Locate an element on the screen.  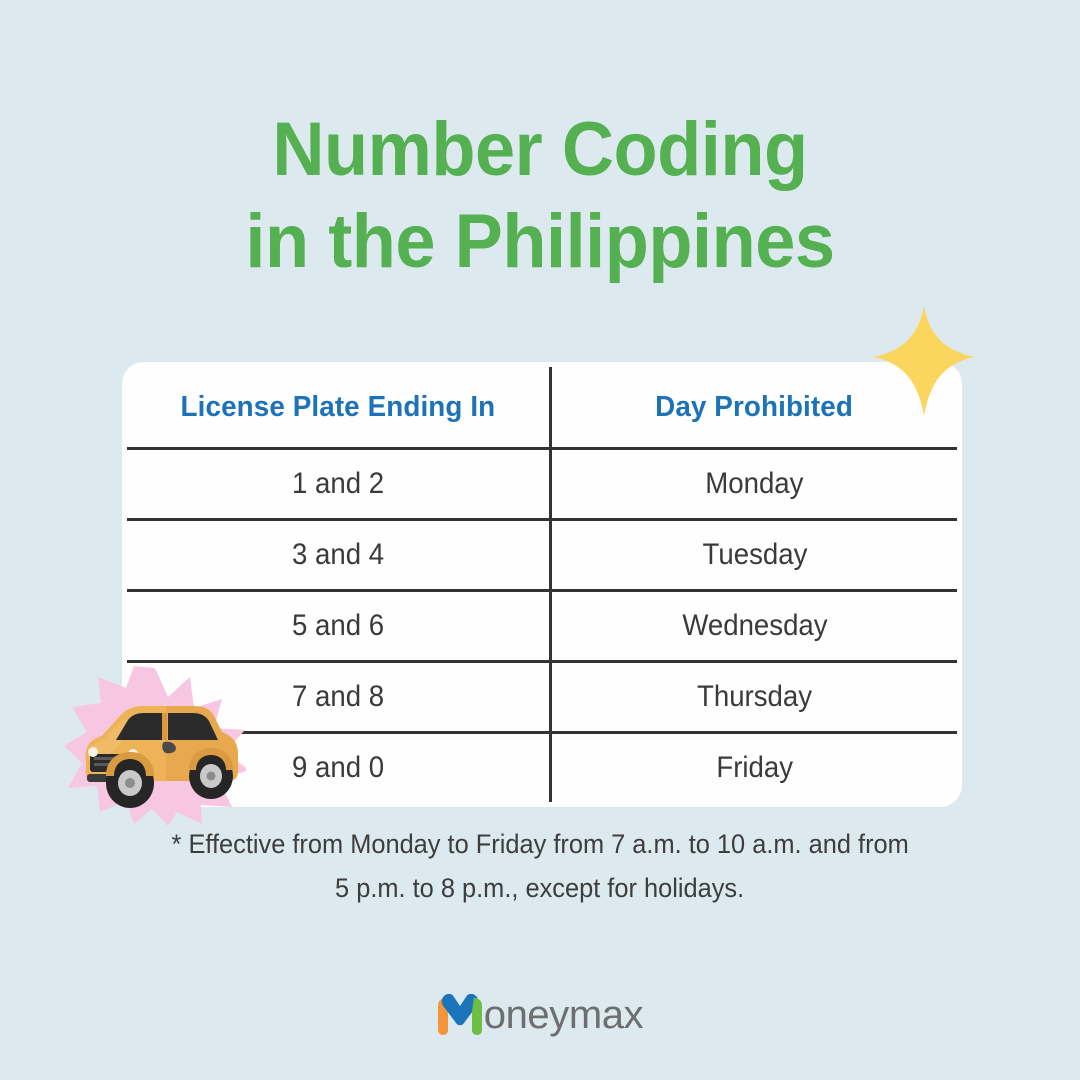
table-header-row: License Plate Ending In Day Prohibited is located at coordinates (542, 408).